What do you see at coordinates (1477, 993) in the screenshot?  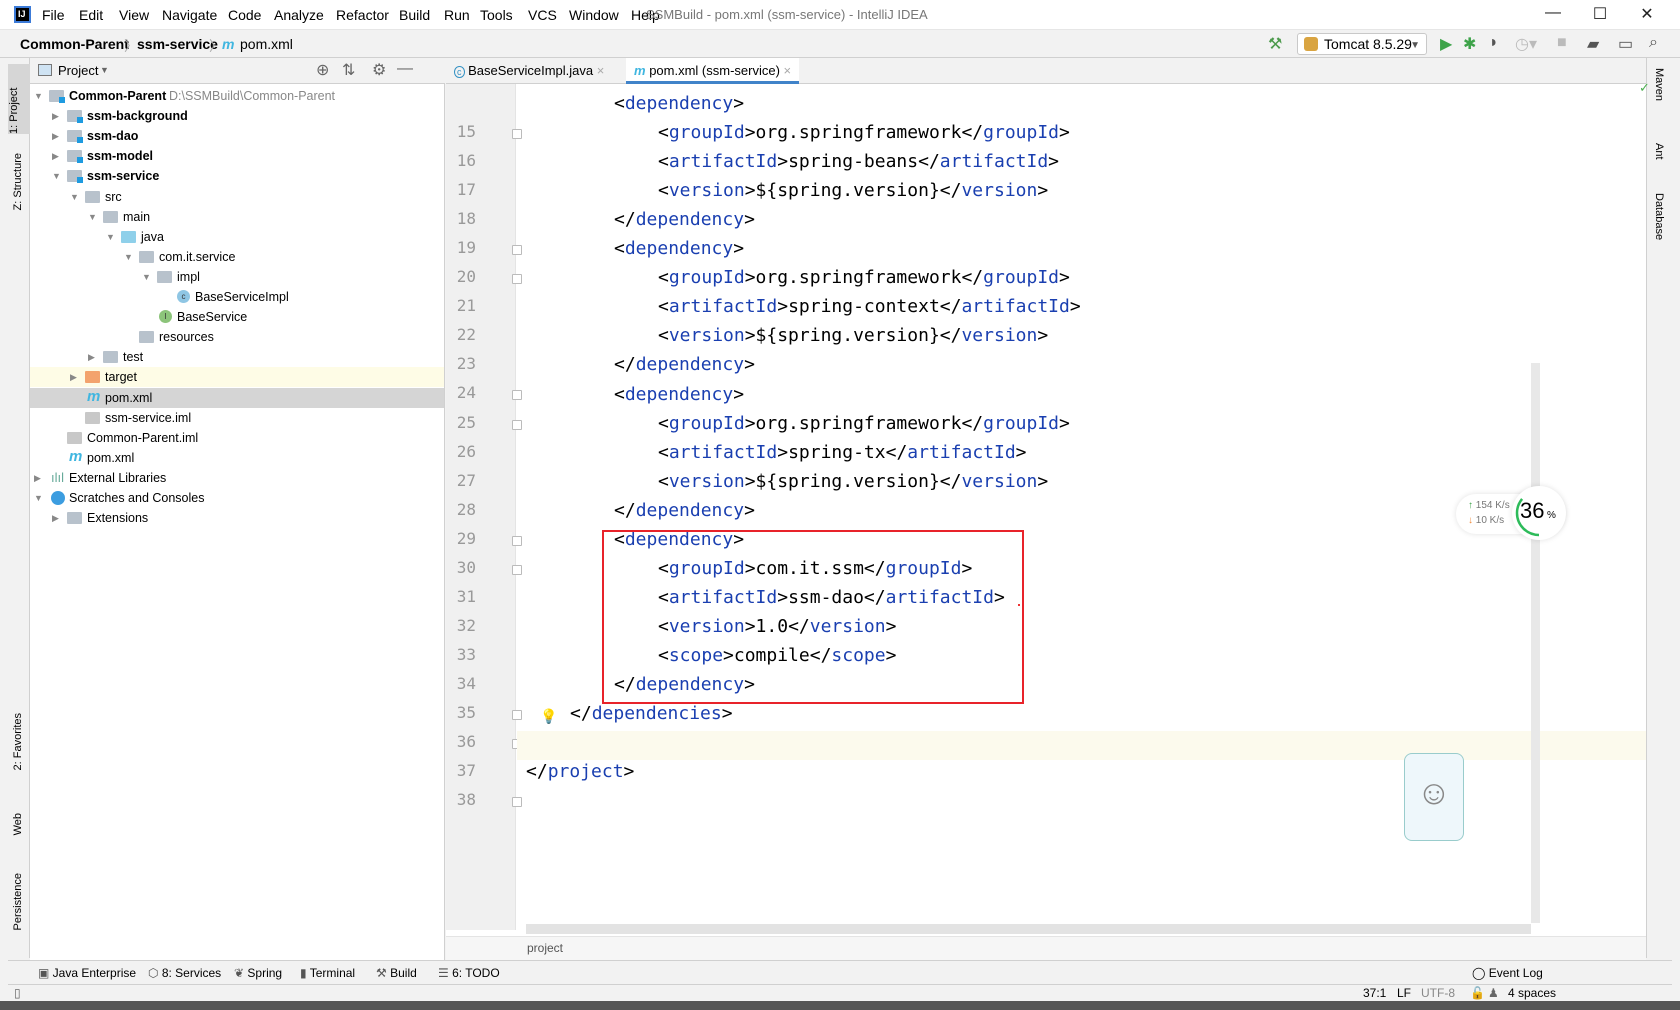 I see `lock-icon: 🔓` at bounding box center [1477, 993].